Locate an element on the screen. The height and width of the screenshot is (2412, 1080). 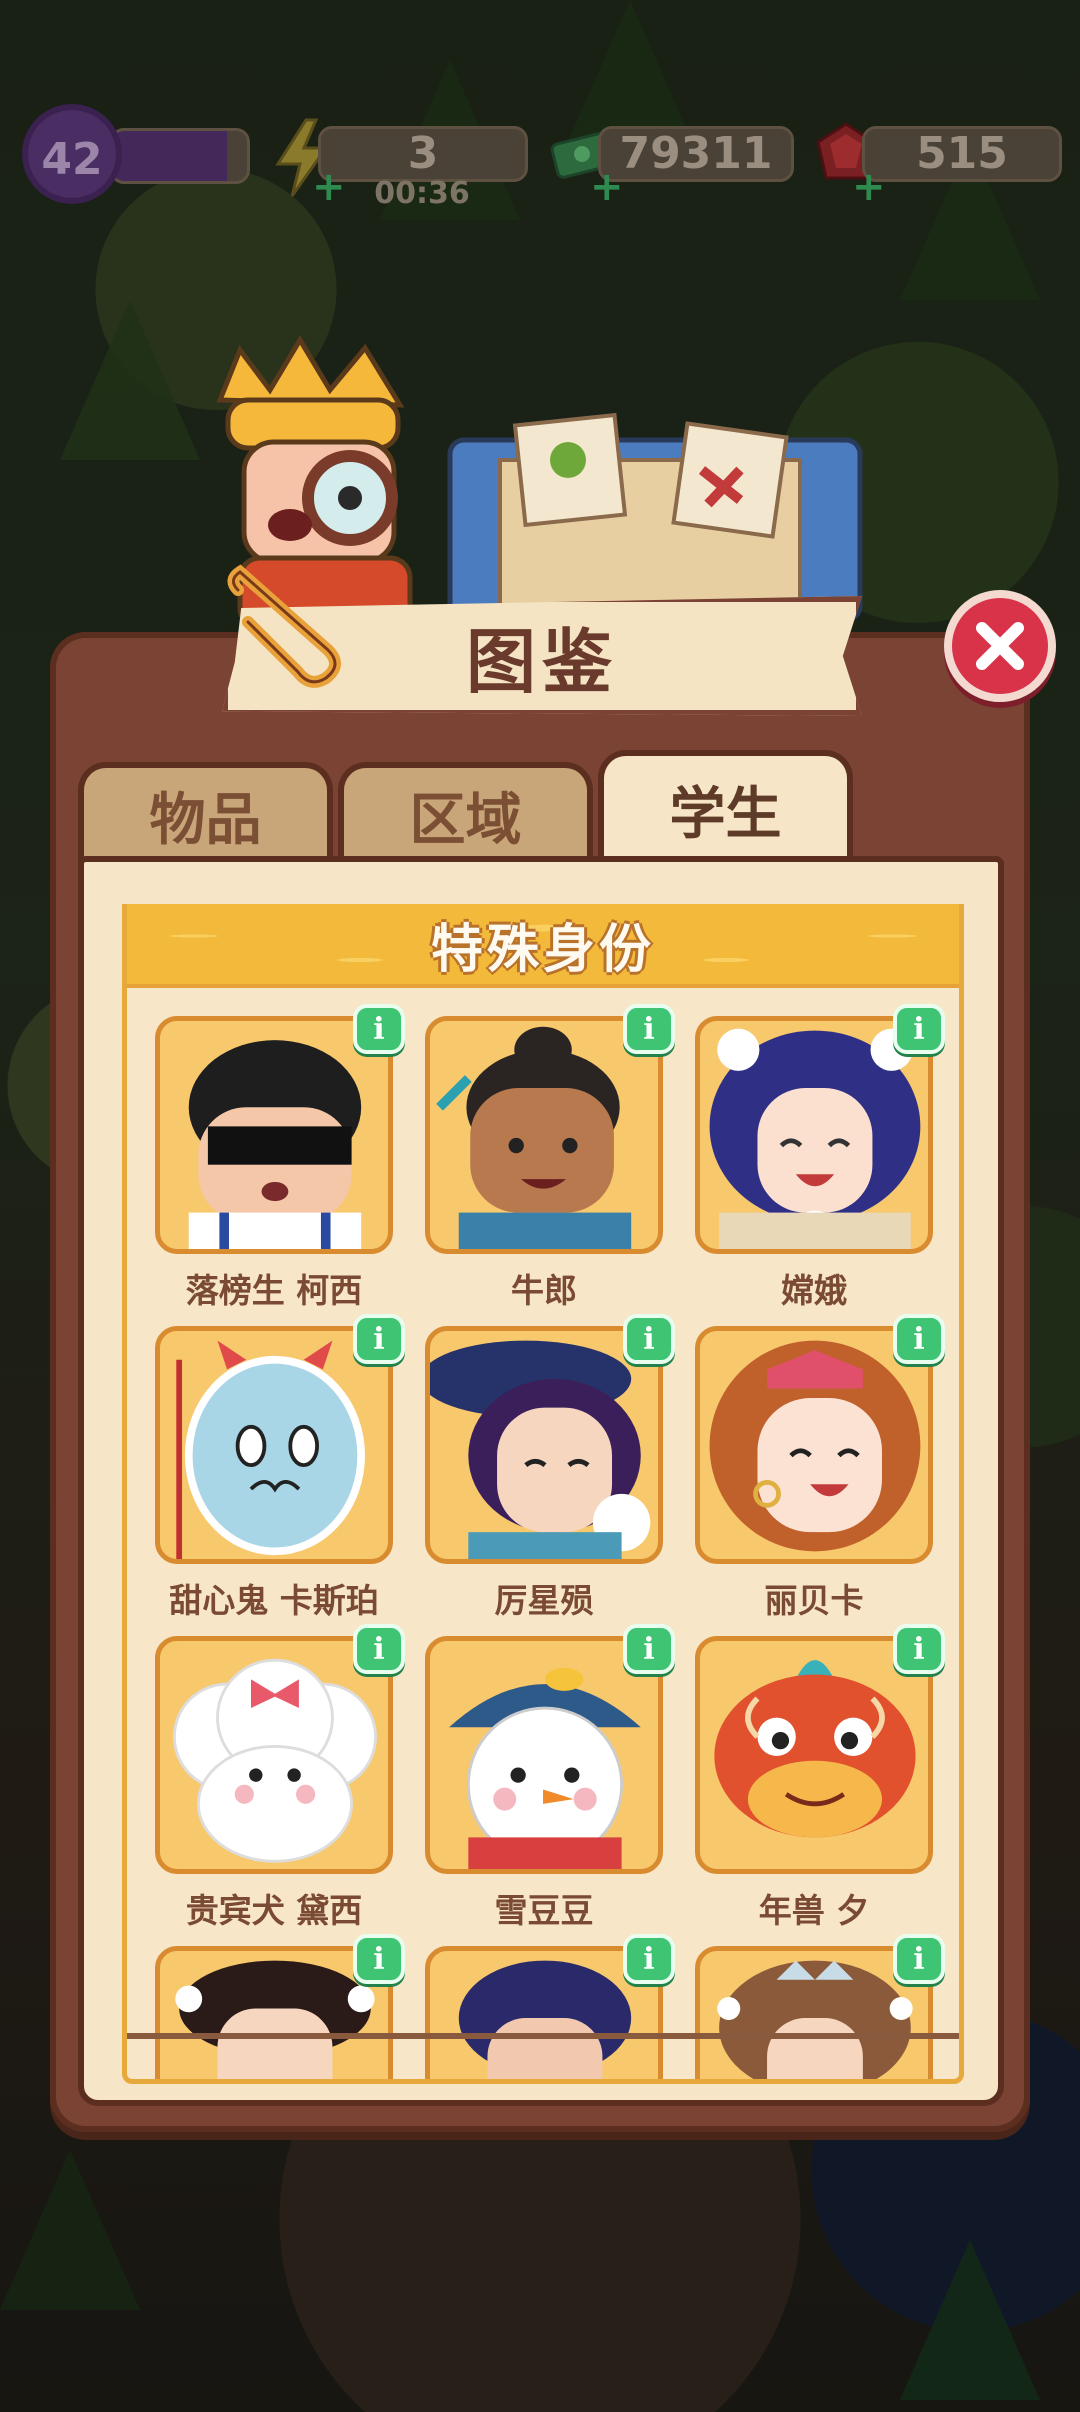
level-progress-bar is located at coordinates (180, 156).